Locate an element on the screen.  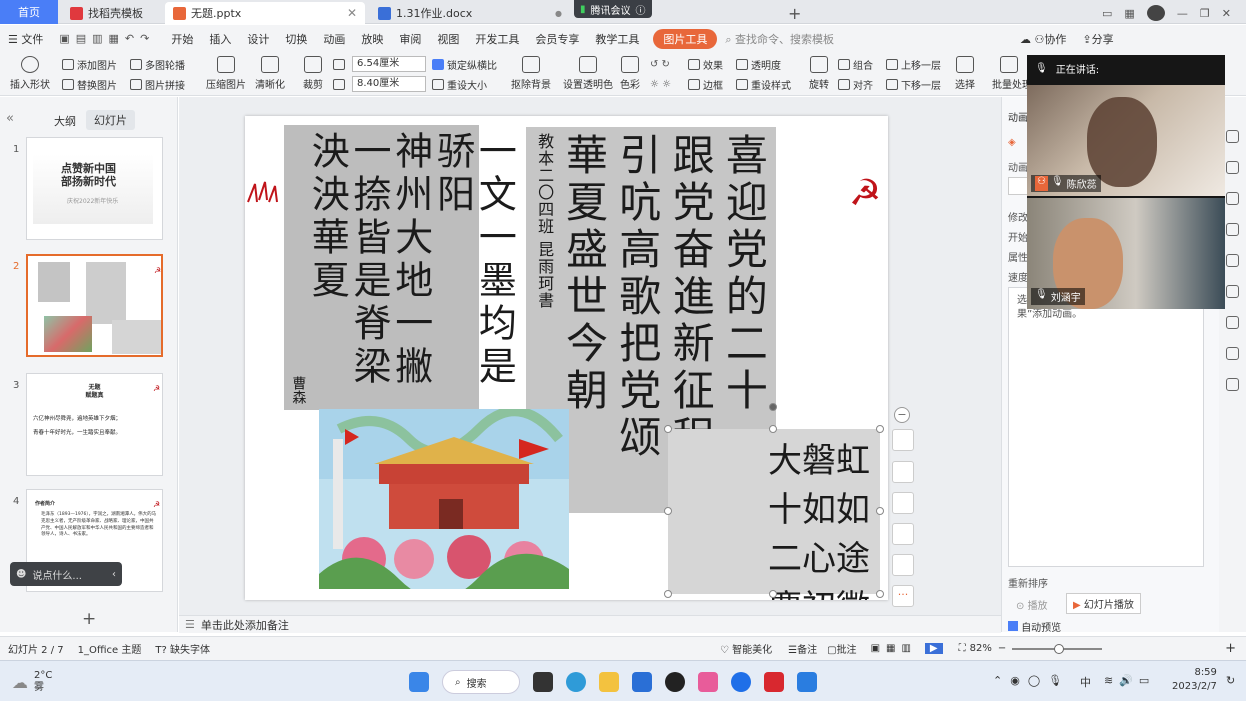
slide-thumb-1: 点赞新中国 部扬新时代 庆祝2022新年快乐 is located at coordinates (94, 188).